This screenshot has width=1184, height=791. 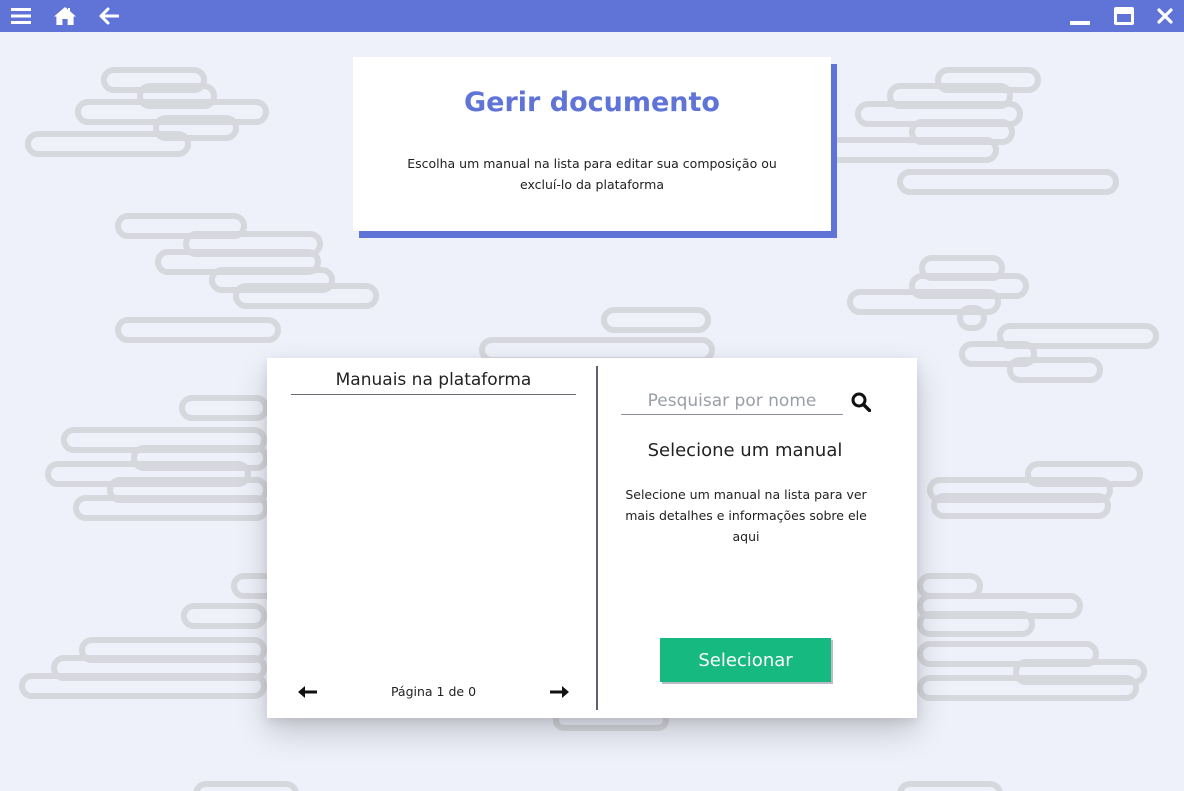 I want to click on prev-page-button, so click(x=308, y=692).